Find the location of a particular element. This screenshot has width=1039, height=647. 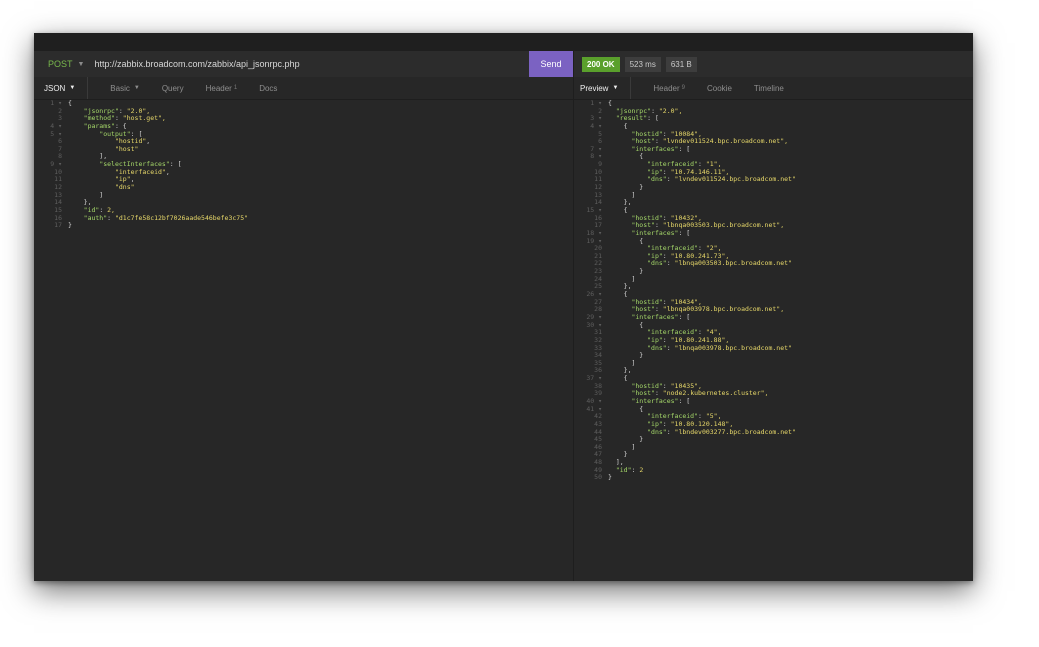

line-number: 38 is located at coordinates (598, 385).